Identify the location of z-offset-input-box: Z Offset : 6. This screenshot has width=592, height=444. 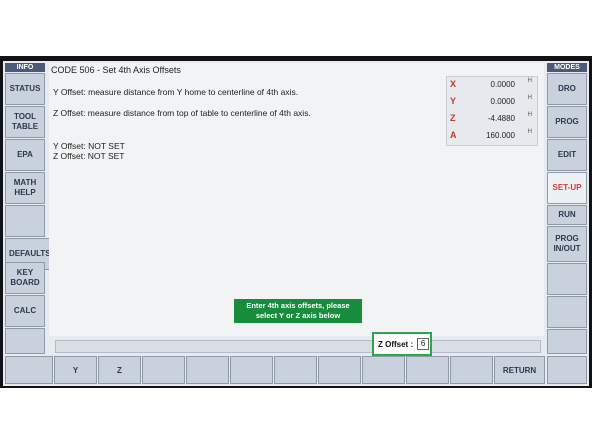
(402, 344).